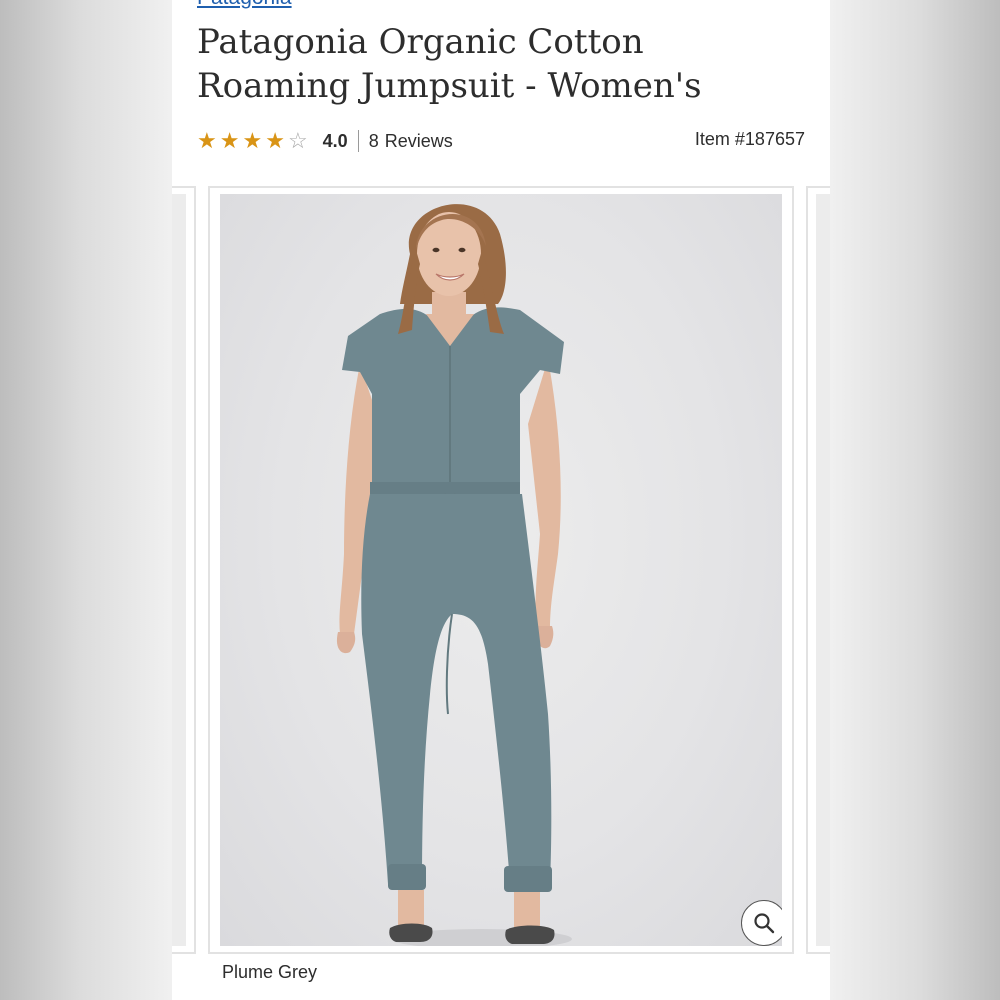 The width and height of the screenshot is (1000, 1000). What do you see at coordinates (335, 140) in the screenshot?
I see `rating-value: 4.0` at bounding box center [335, 140].